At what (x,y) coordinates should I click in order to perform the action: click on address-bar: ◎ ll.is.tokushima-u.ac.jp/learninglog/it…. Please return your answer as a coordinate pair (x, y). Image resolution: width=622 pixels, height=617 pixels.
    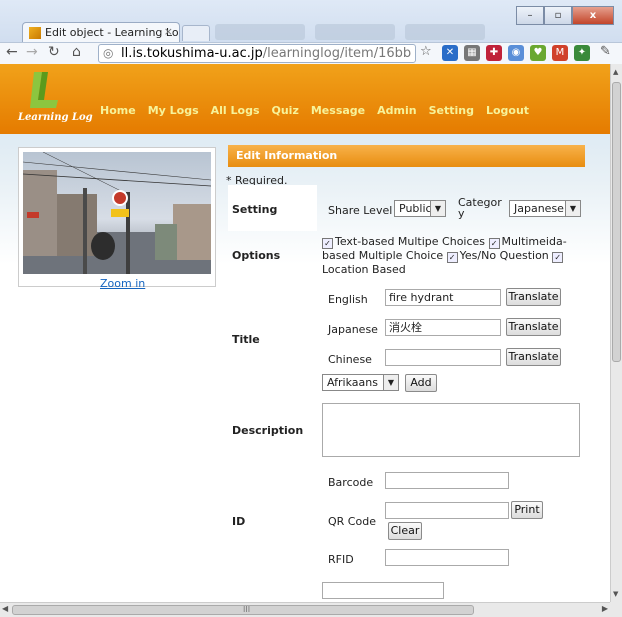
    Looking at the image, I should click on (257, 53).